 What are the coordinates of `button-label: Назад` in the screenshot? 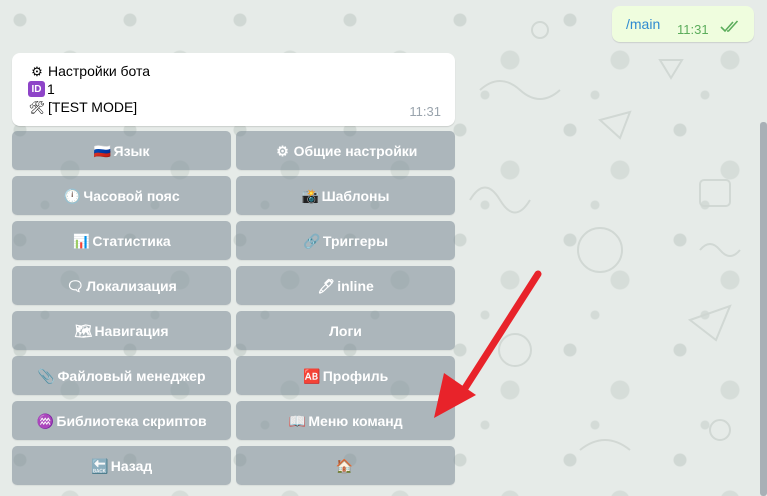 It's located at (131, 465).